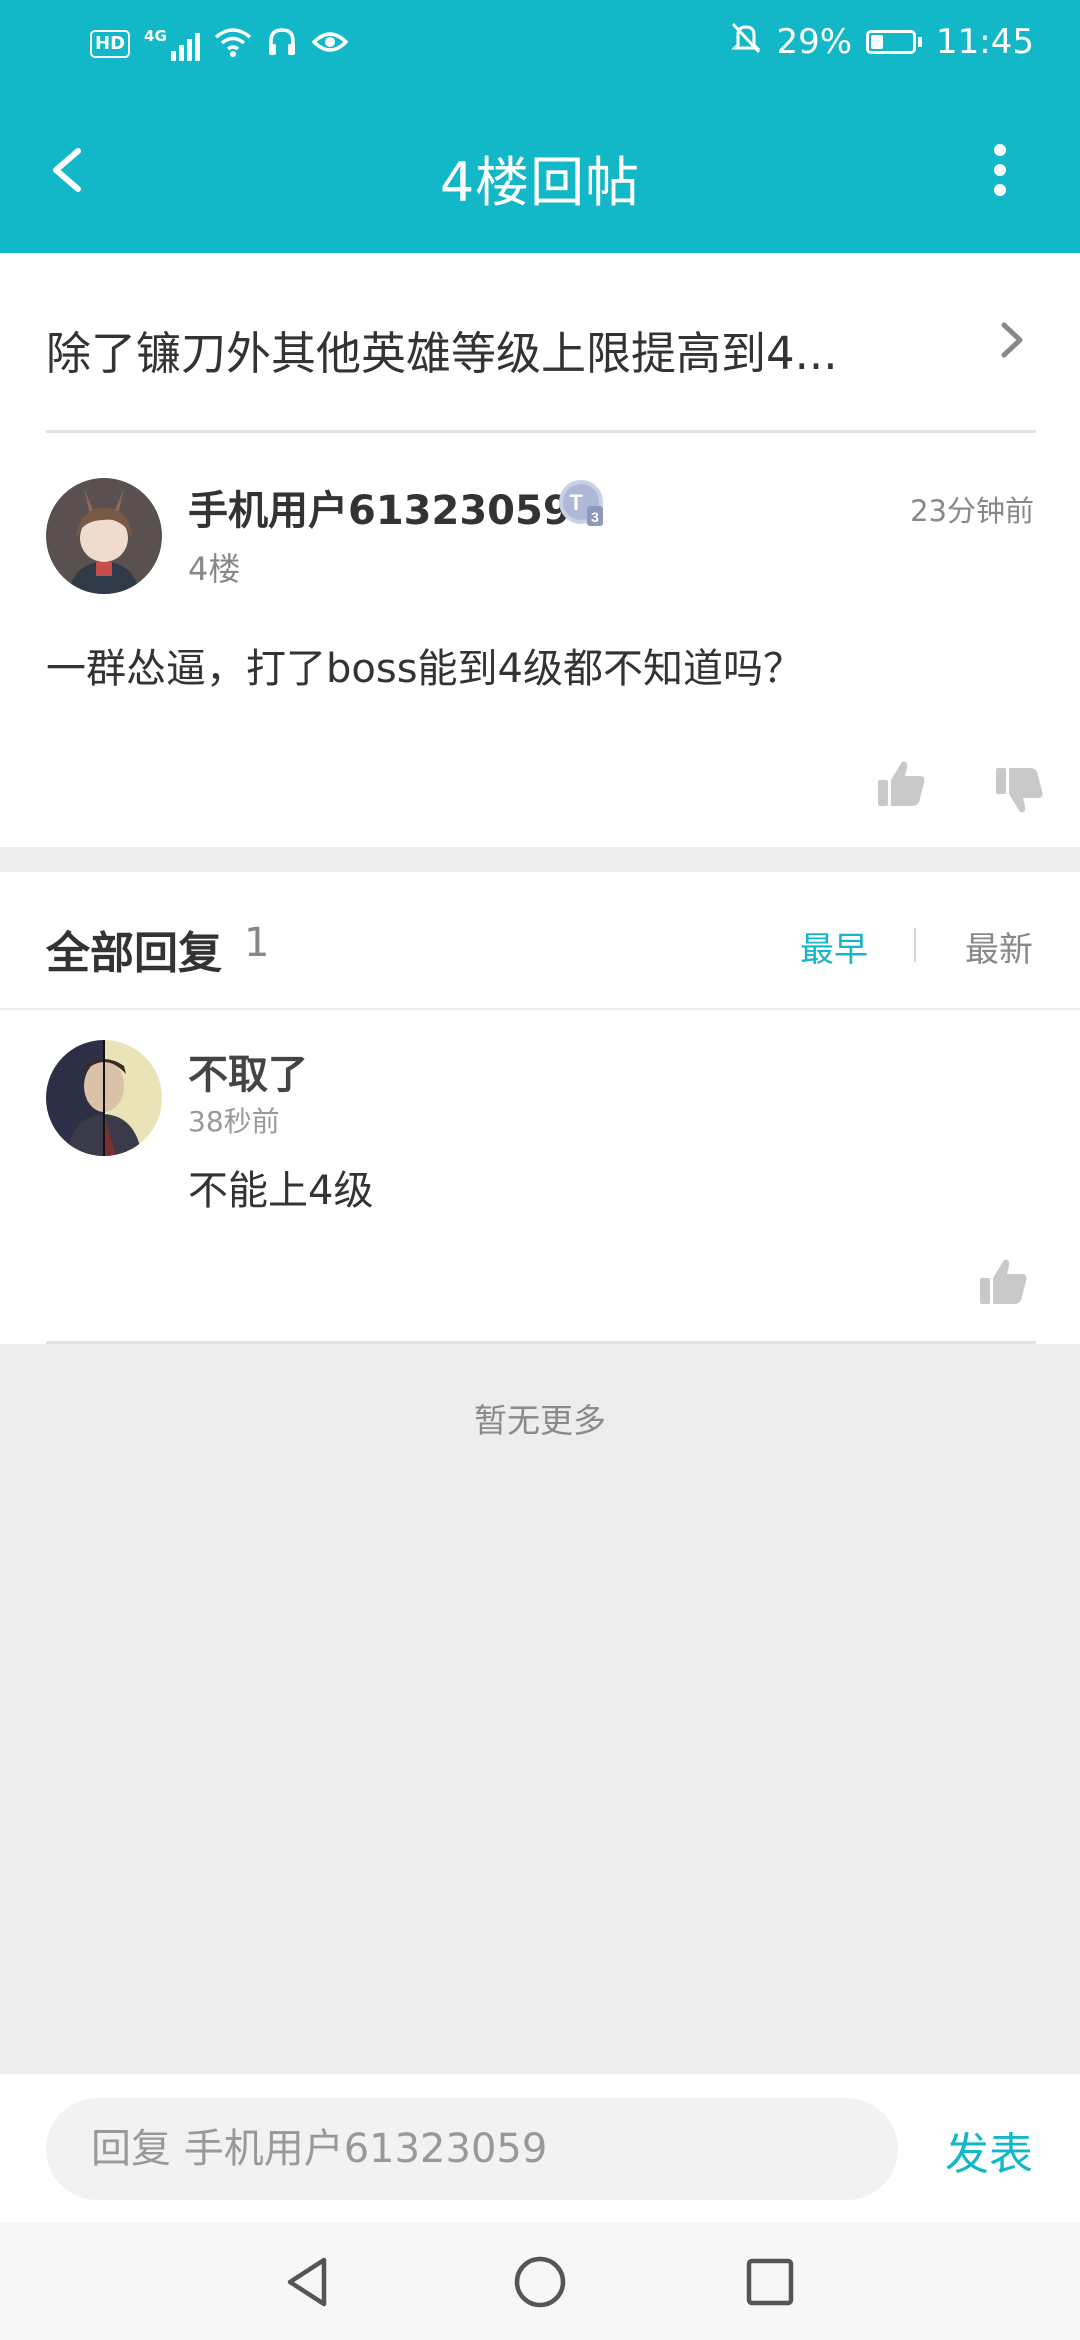  Describe the element at coordinates (330, 44) in the screenshot. I see `eye-icon` at that location.